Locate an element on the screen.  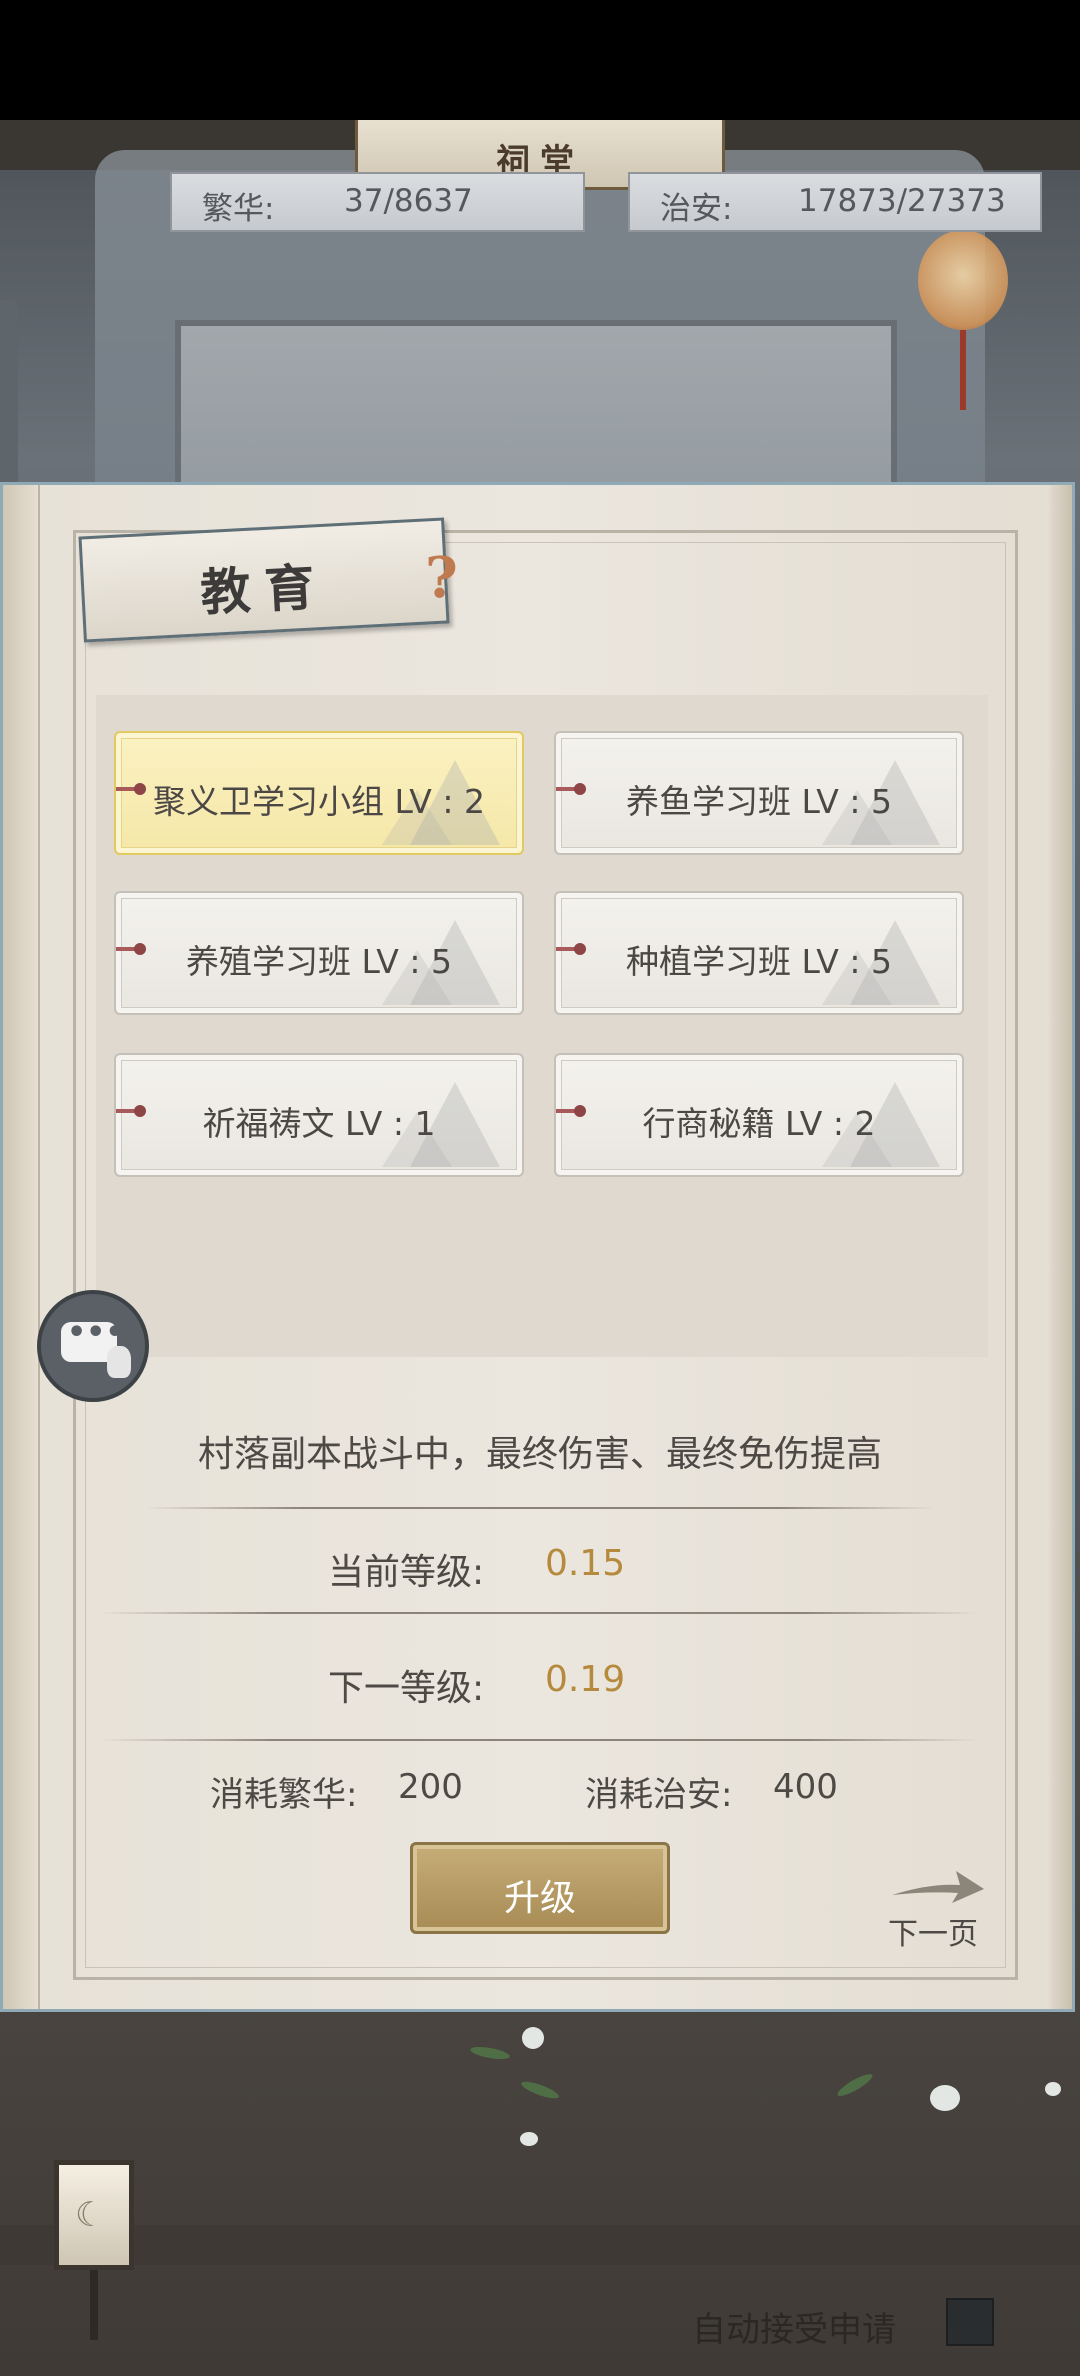
skill-card-juyiwei: 聚义卫学习小组 LV : 2 is located at coordinates (319, 793).